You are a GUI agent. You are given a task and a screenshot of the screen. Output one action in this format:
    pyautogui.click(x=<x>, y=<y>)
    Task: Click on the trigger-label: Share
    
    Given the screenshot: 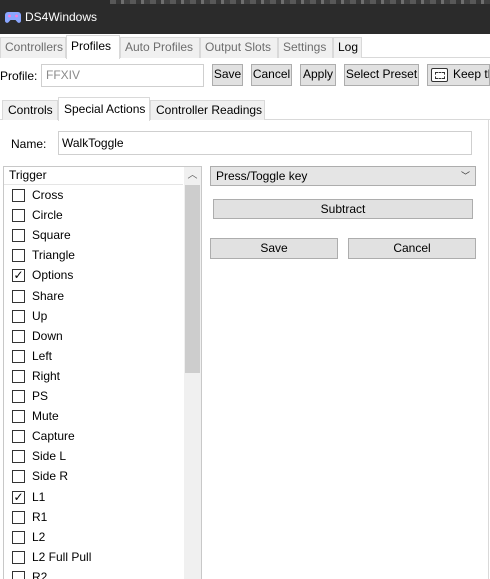 What is the action you would take?
    pyautogui.click(x=48, y=295)
    